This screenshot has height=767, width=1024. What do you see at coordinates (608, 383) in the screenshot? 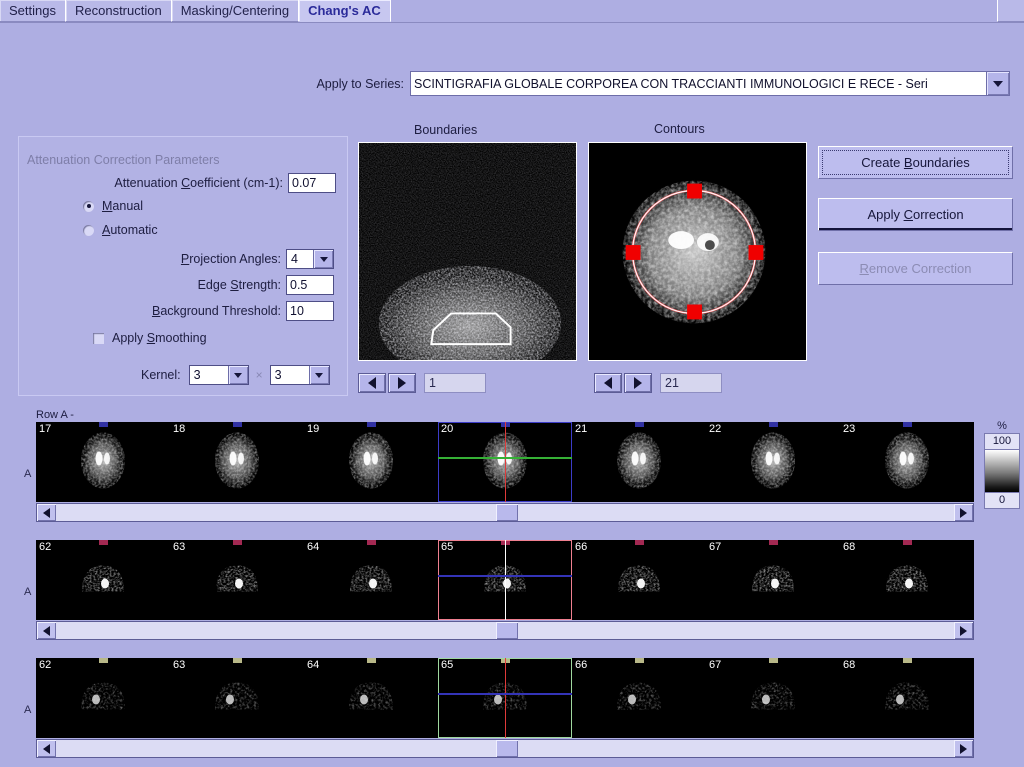
I see `contours-prev-button` at bounding box center [608, 383].